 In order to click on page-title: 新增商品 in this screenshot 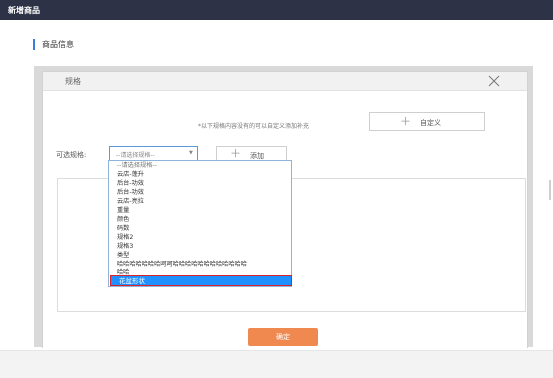, I will do `click(24, 10)`.